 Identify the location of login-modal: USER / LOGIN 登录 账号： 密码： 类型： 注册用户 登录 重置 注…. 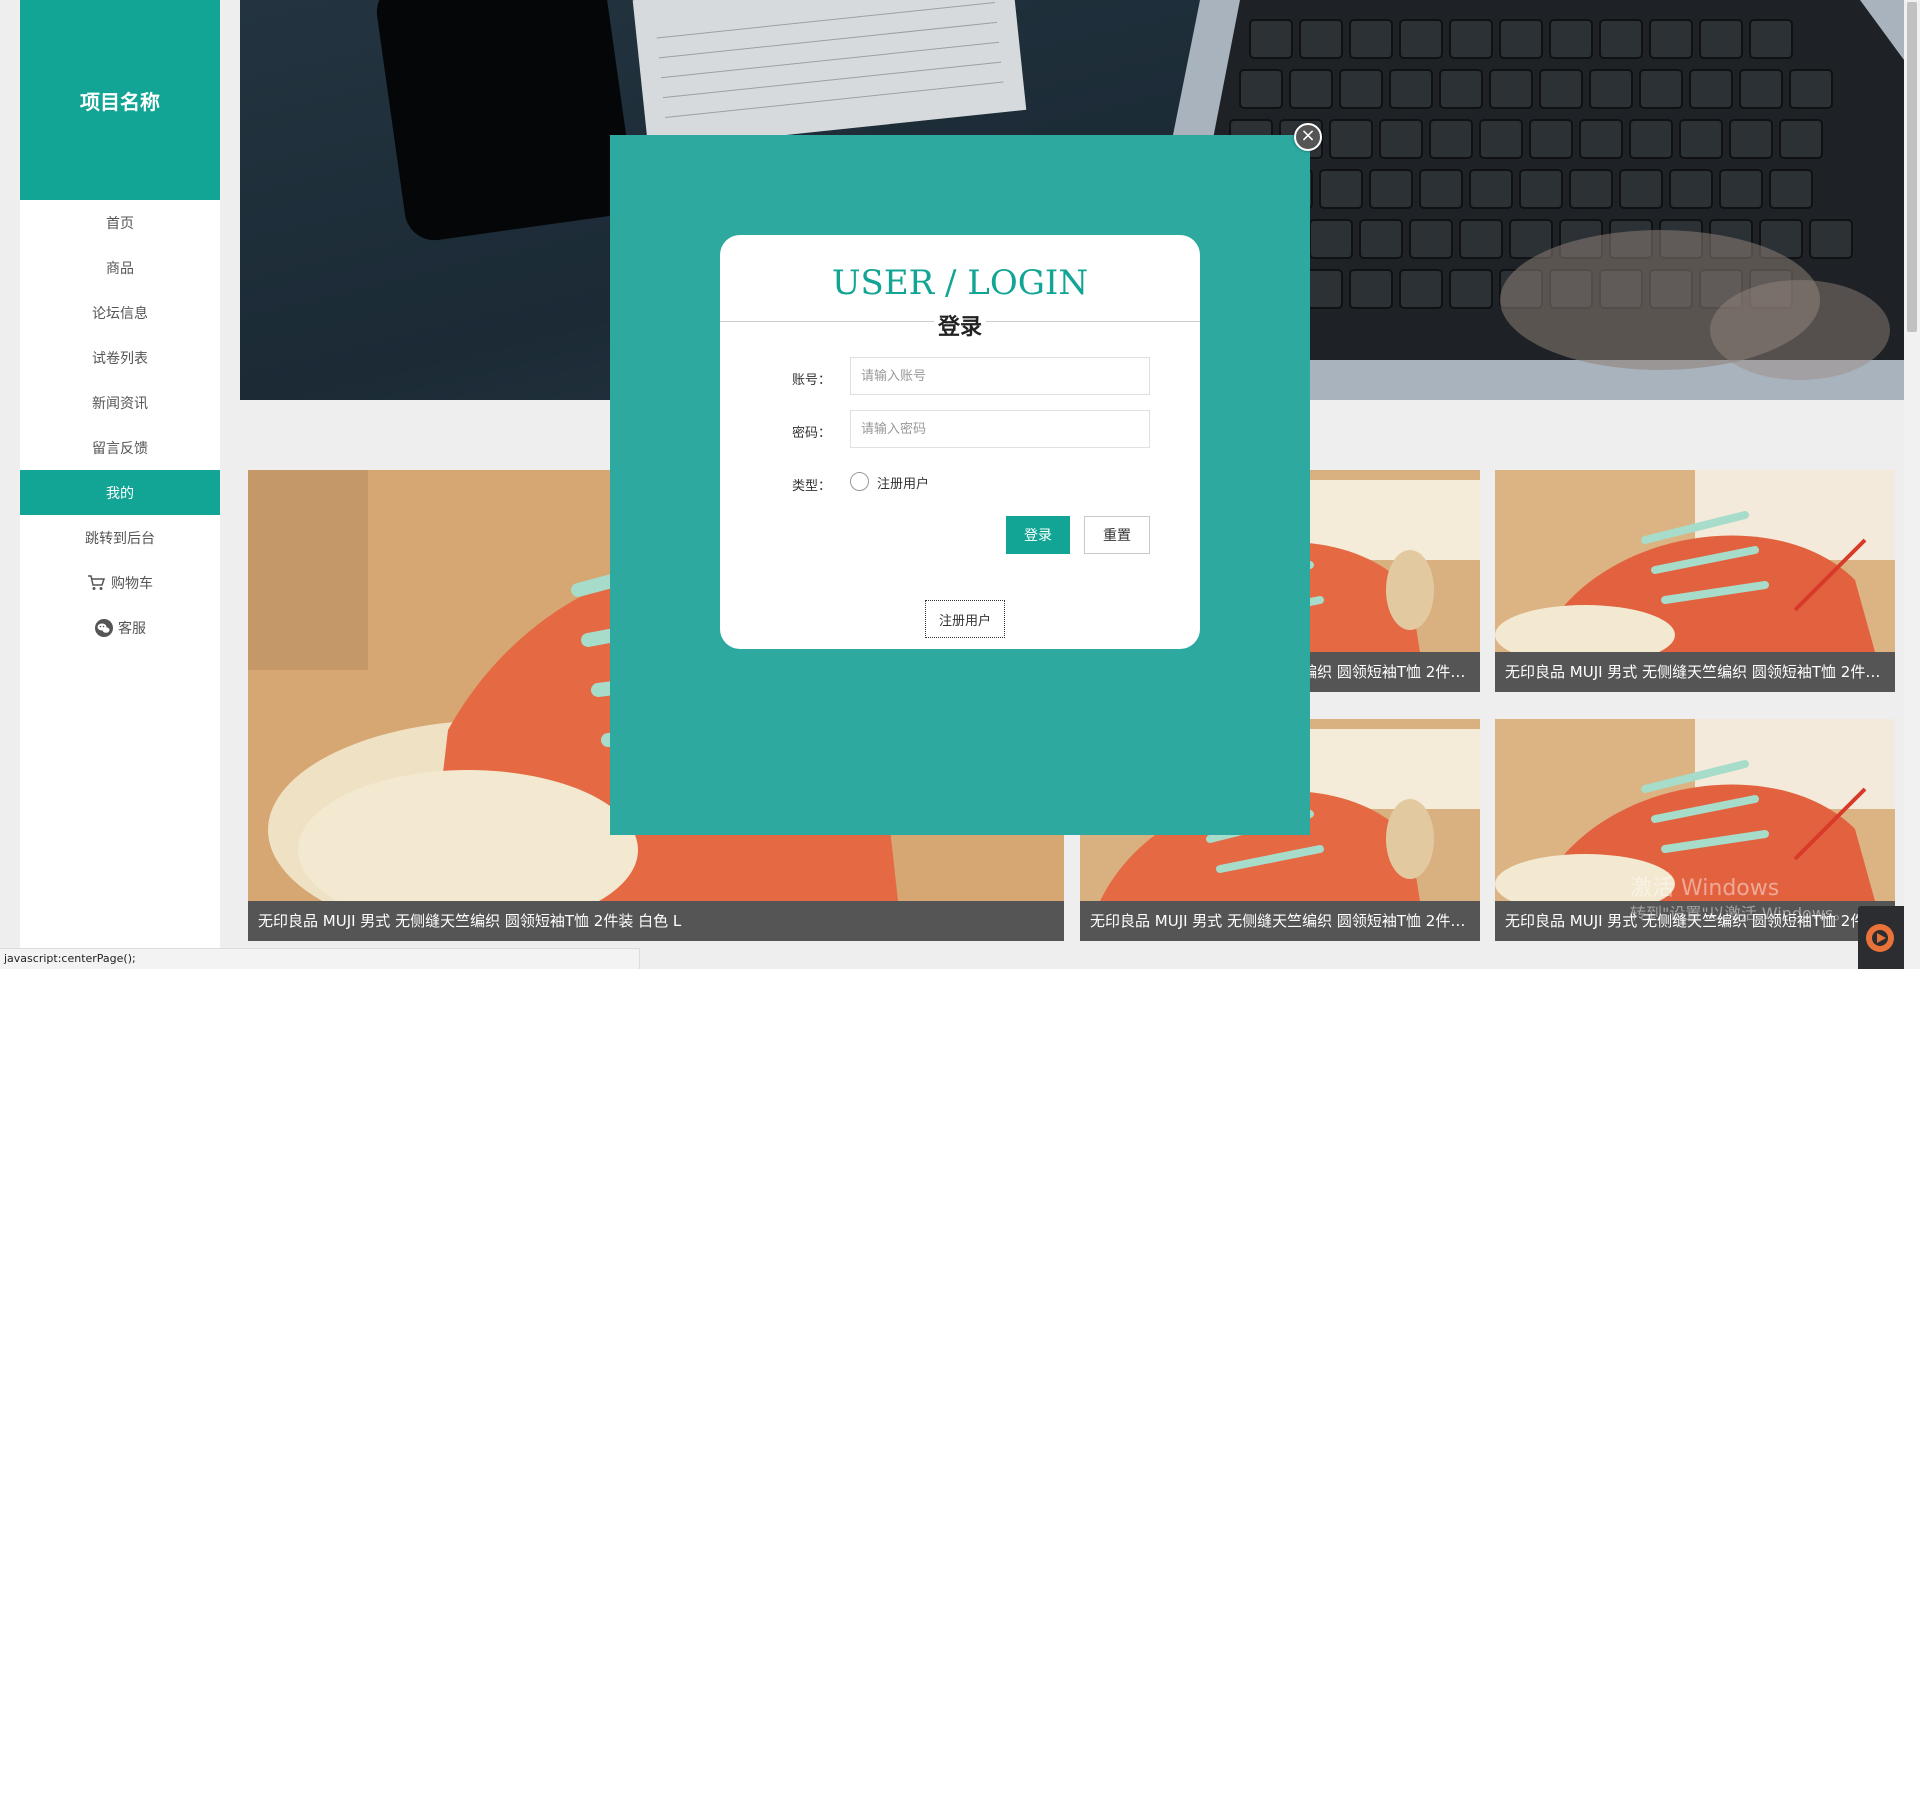
(960, 485).